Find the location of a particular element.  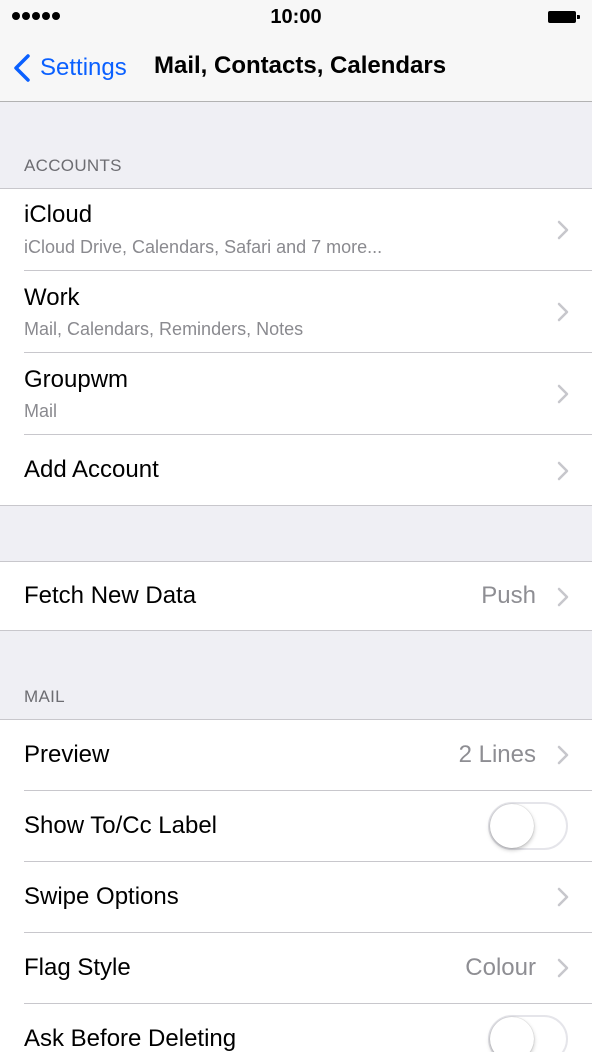

preview-label: Preview is located at coordinates (67, 754).